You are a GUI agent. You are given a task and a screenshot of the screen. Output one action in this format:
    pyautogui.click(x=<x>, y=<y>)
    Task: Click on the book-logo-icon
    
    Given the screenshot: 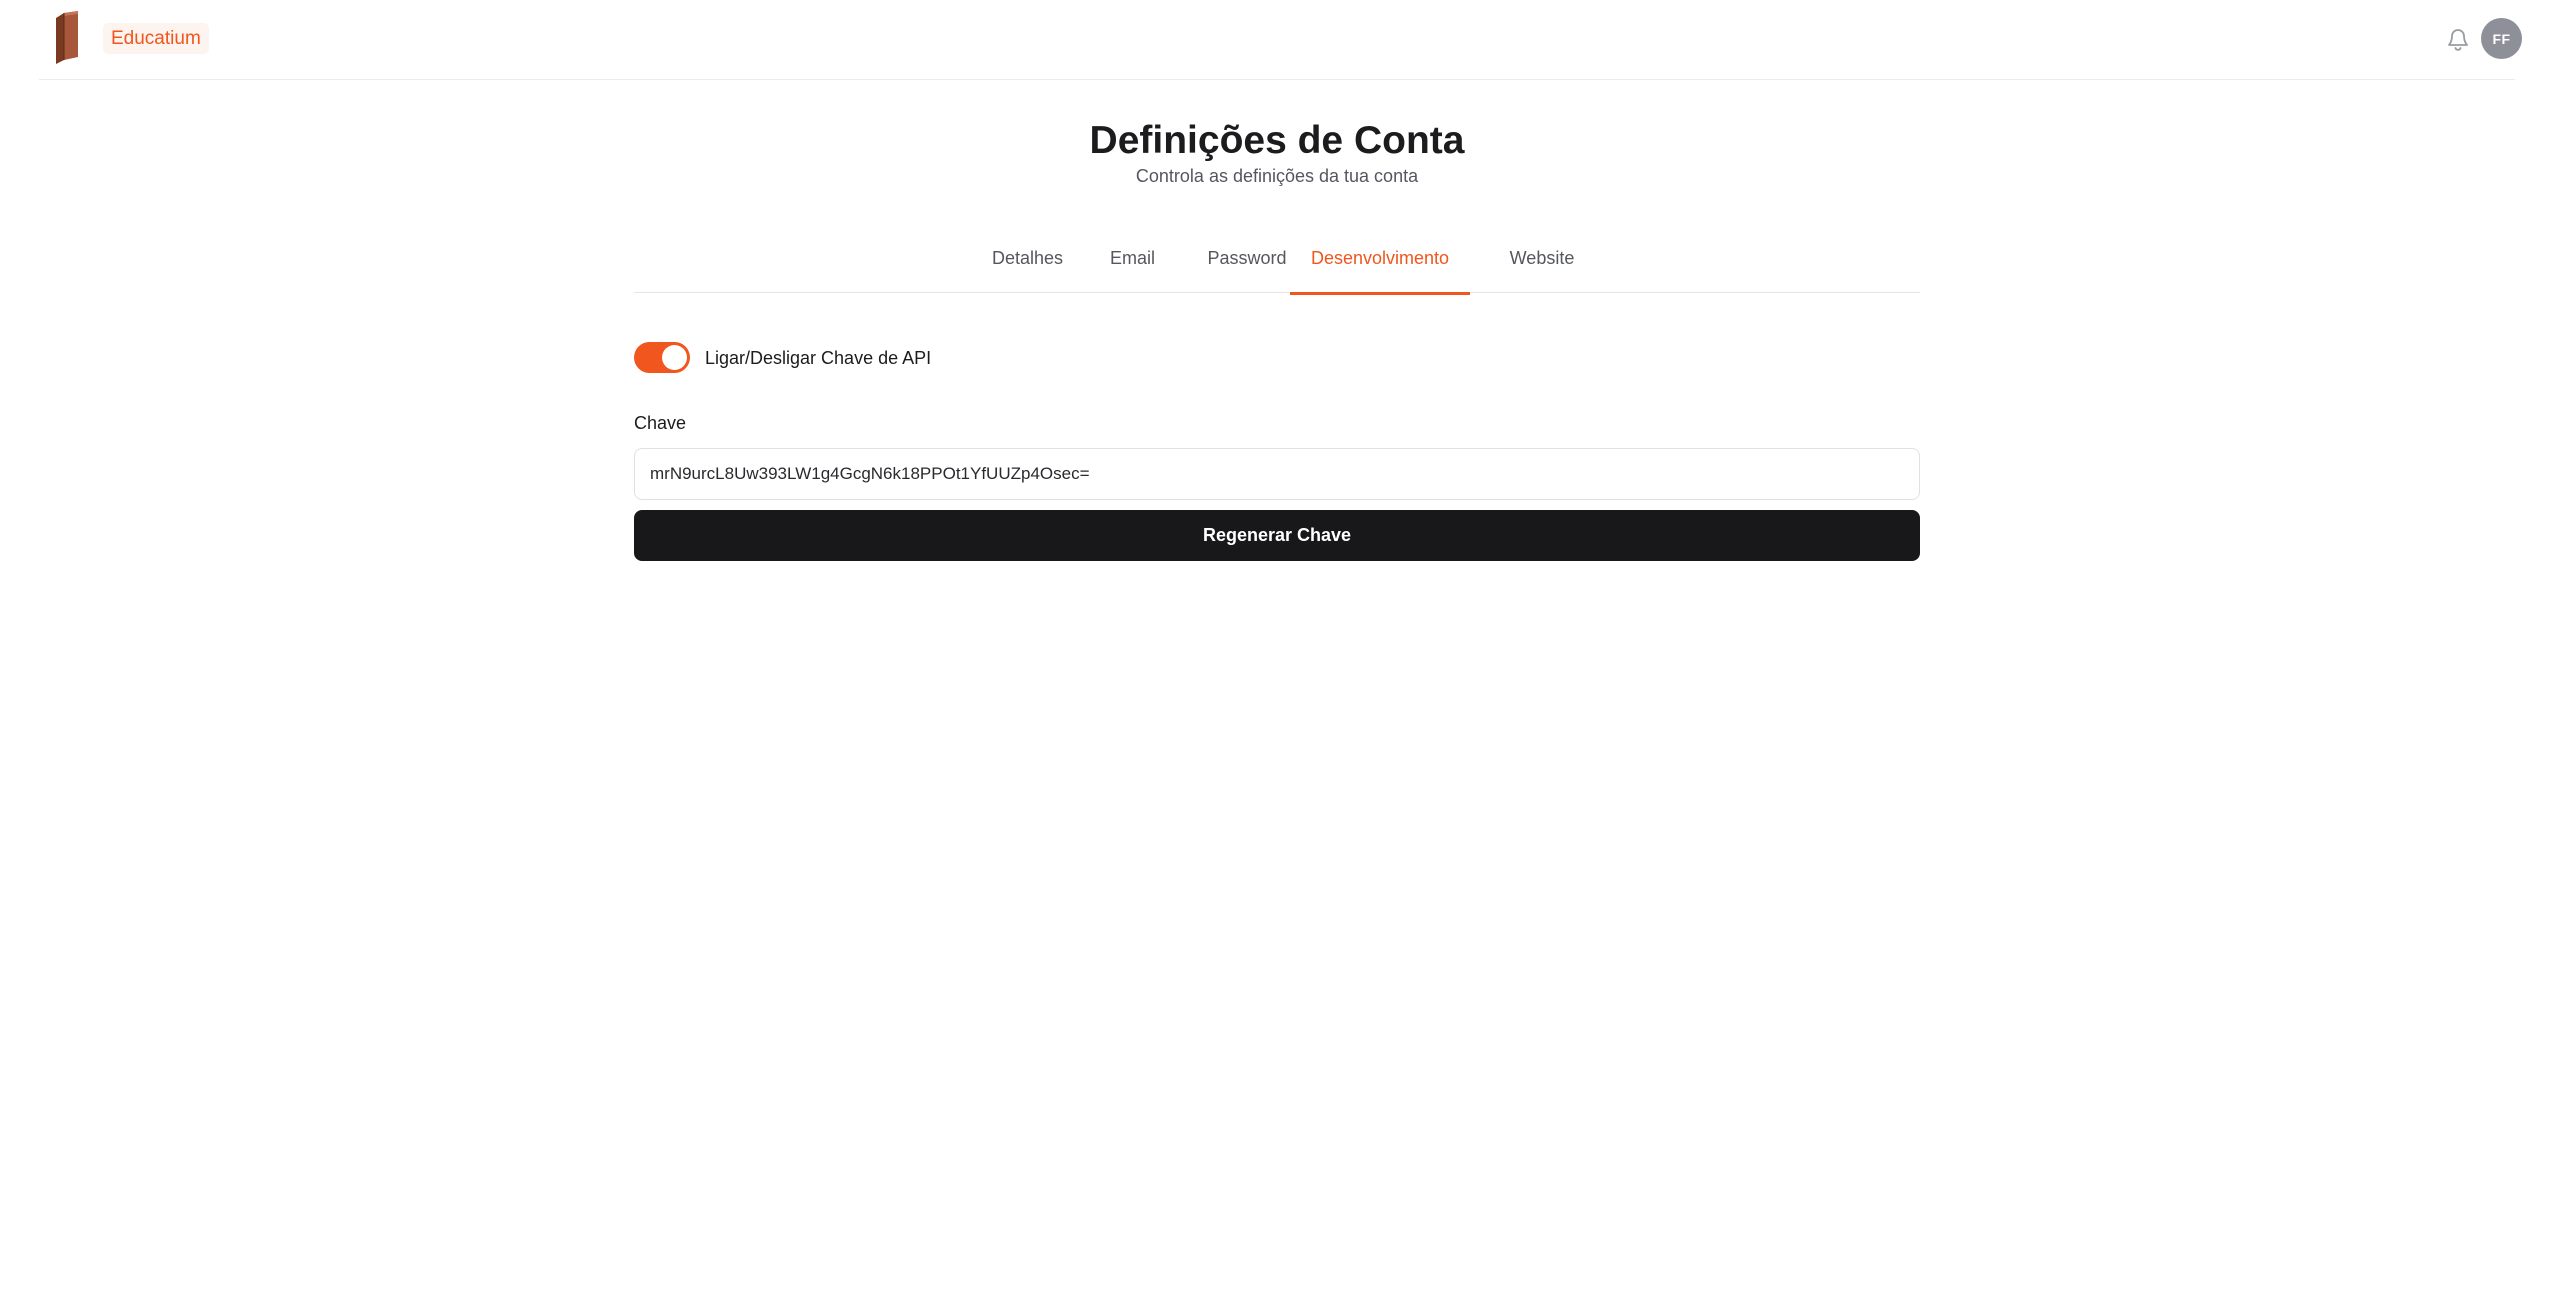 What is the action you would take?
    pyautogui.click(x=66, y=37)
    